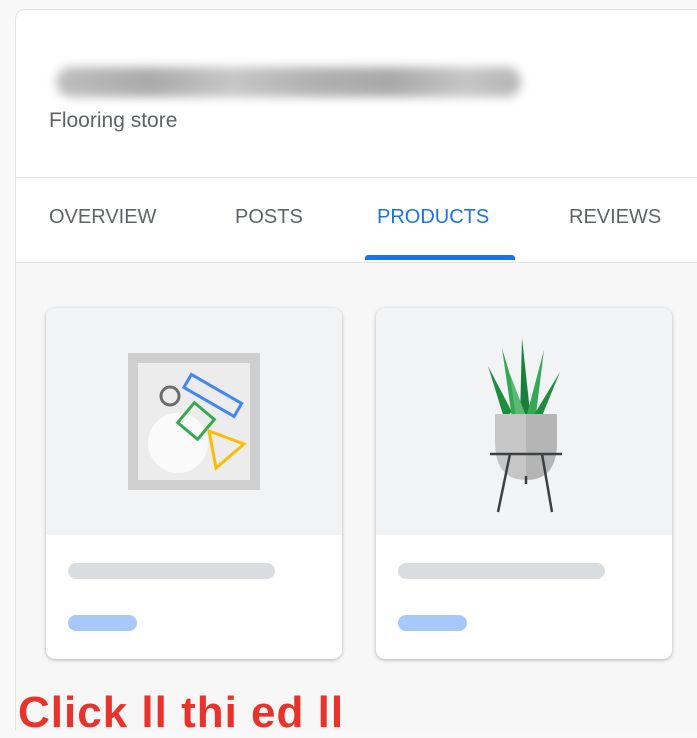 The height and width of the screenshot is (738, 697). I want to click on tab-reviews: REVIEWS, so click(615, 217).